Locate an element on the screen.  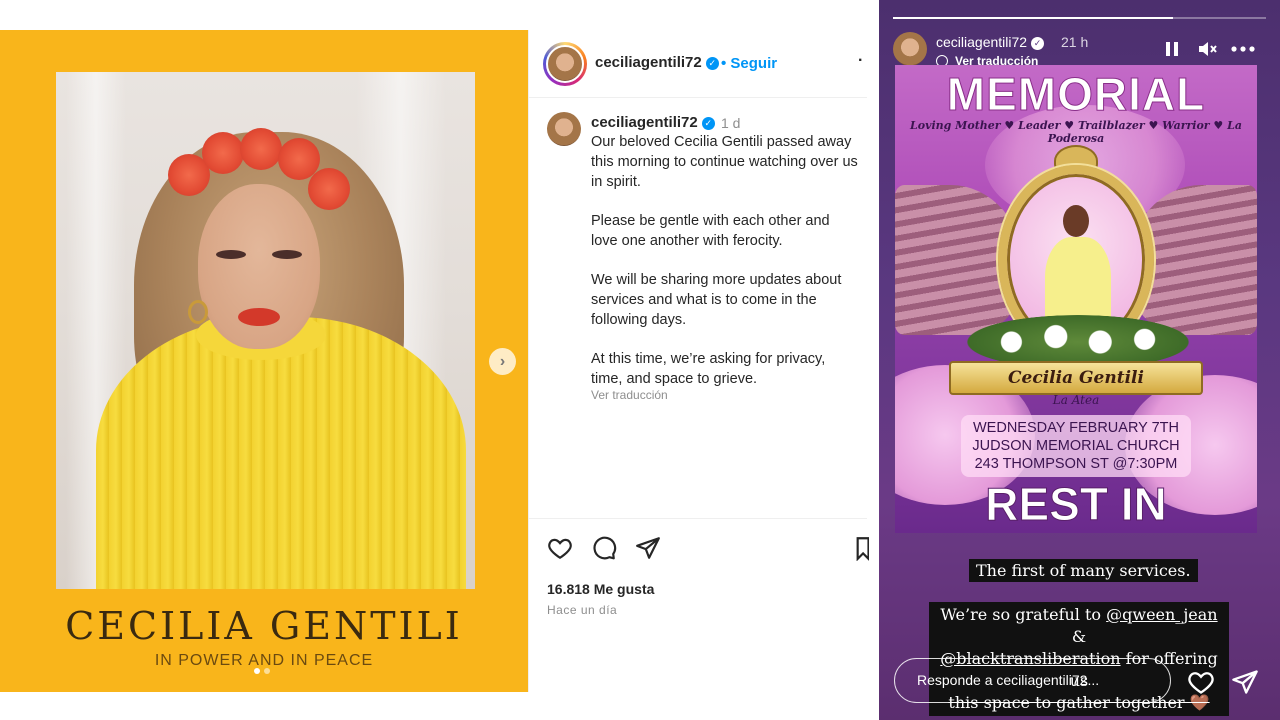
story-progress-bar is located at coordinates (1079, 18).